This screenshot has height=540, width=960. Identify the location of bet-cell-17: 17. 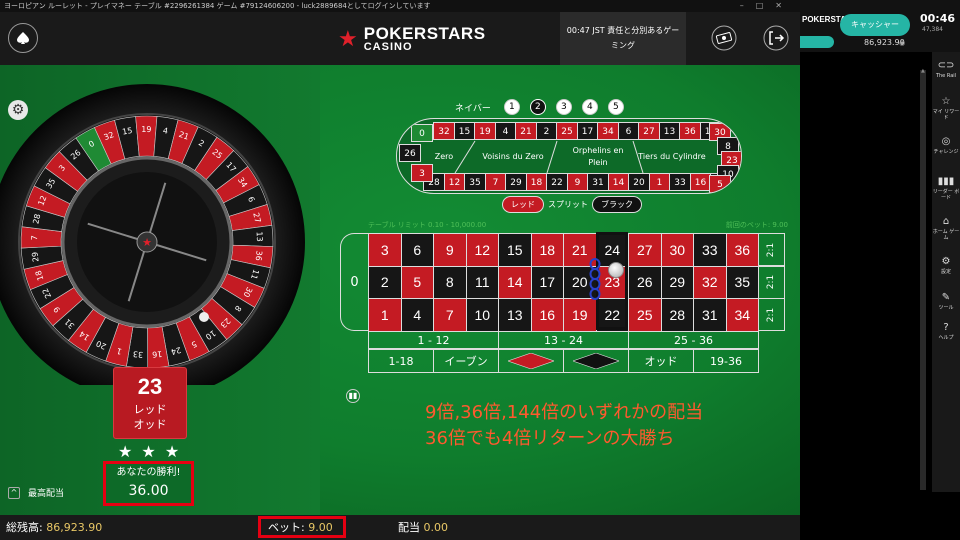
(547, 282).